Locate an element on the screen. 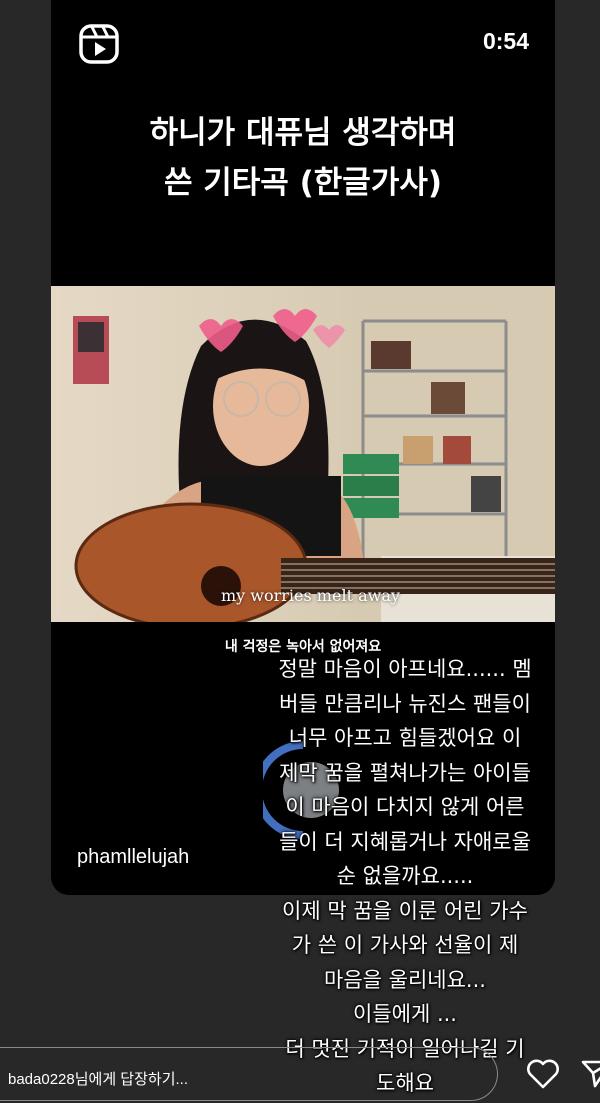 The height and width of the screenshot is (1103, 600). story-title: 하니가 대퓨님 생각하며 쓴 기타곡 (한글가사) is located at coordinates (303, 158).